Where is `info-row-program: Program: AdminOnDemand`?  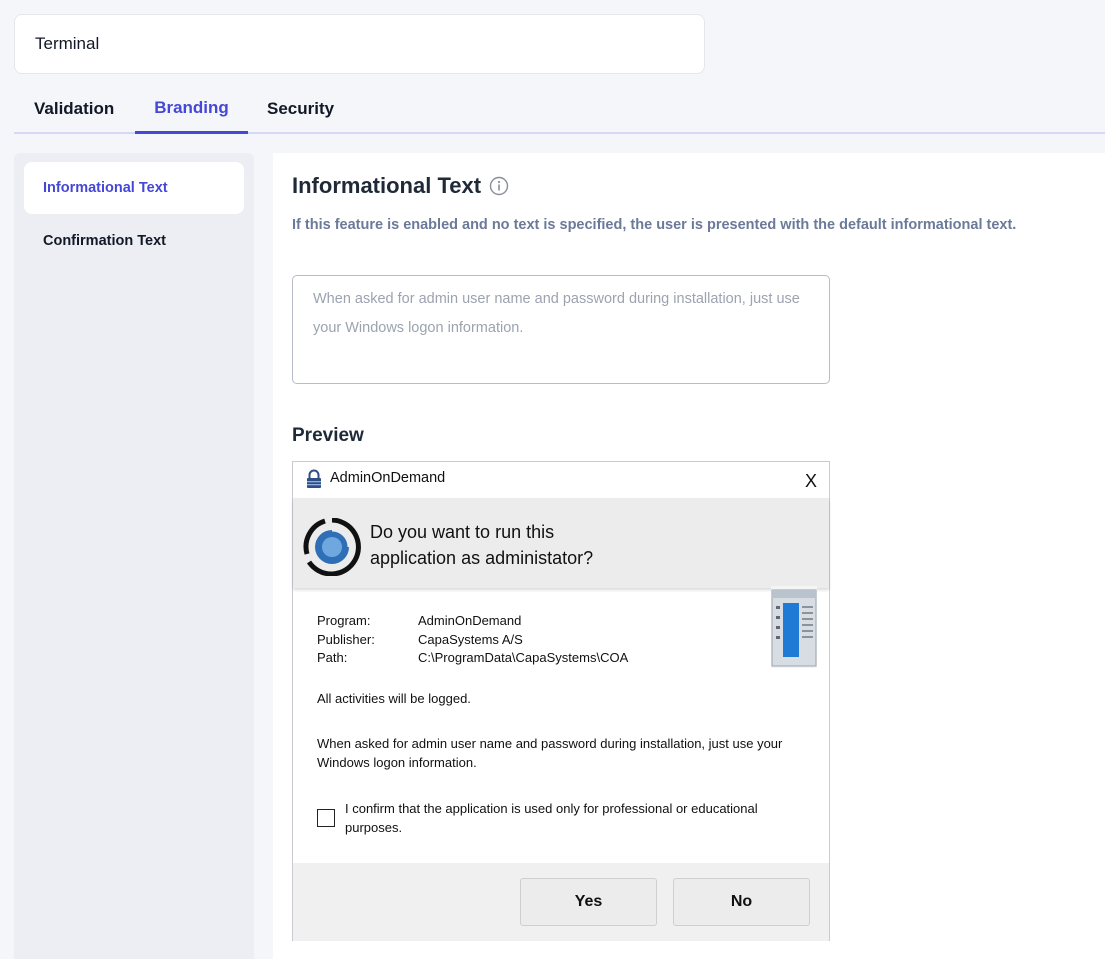
info-row-program: Program: AdminOnDemand is located at coordinates (472, 621).